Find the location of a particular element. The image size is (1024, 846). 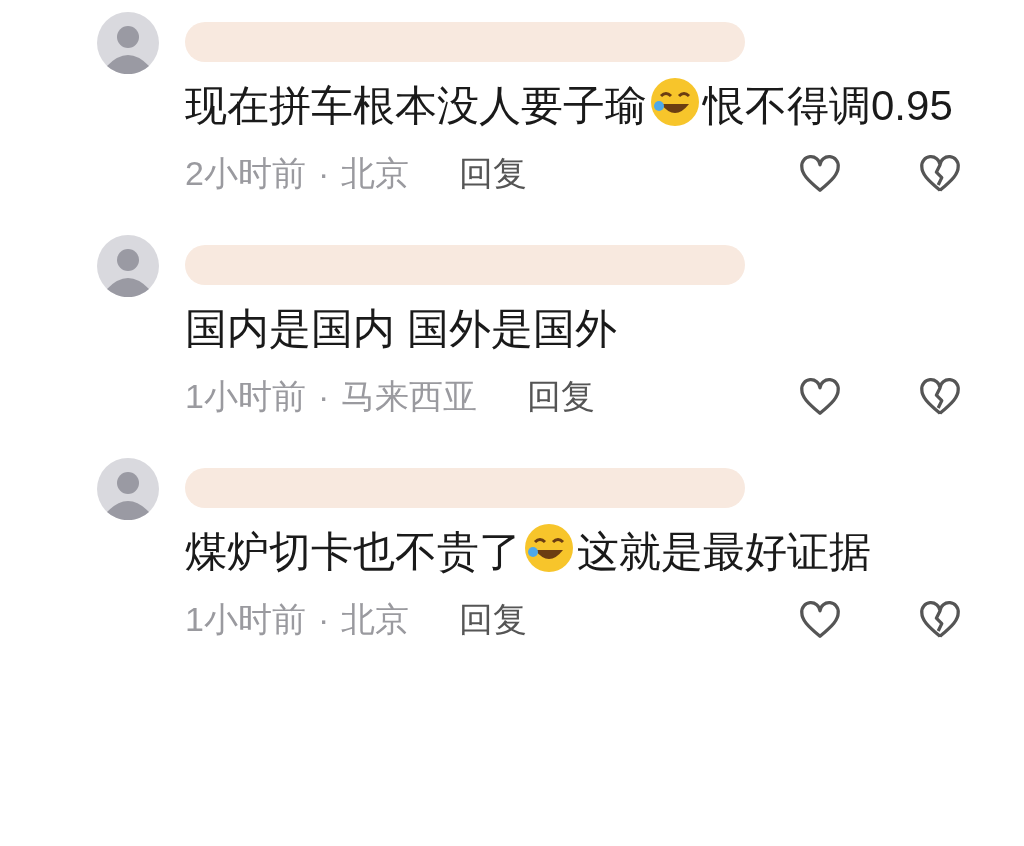

comment-text: 这就是最好证据 is located at coordinates (724, 551).